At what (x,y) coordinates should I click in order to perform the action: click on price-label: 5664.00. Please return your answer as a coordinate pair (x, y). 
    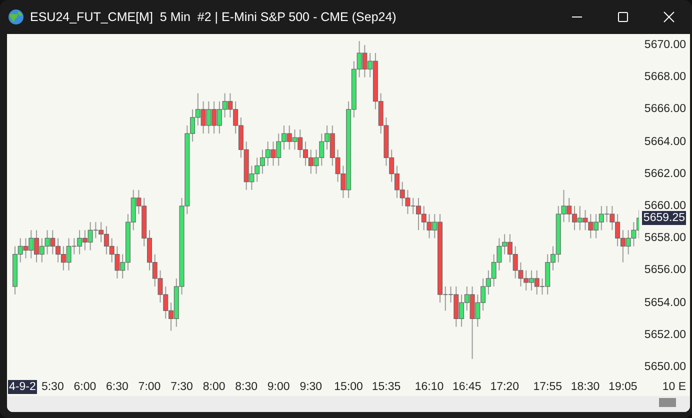
    Looking at the image, I should click on (665, 141).